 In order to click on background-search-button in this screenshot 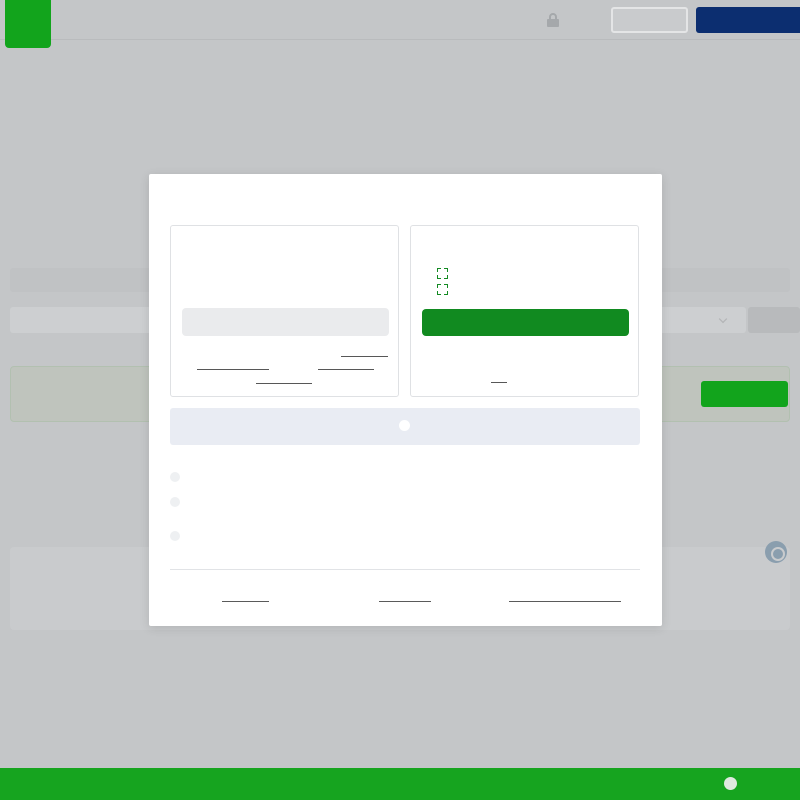, I will do `click(774, 320)`.